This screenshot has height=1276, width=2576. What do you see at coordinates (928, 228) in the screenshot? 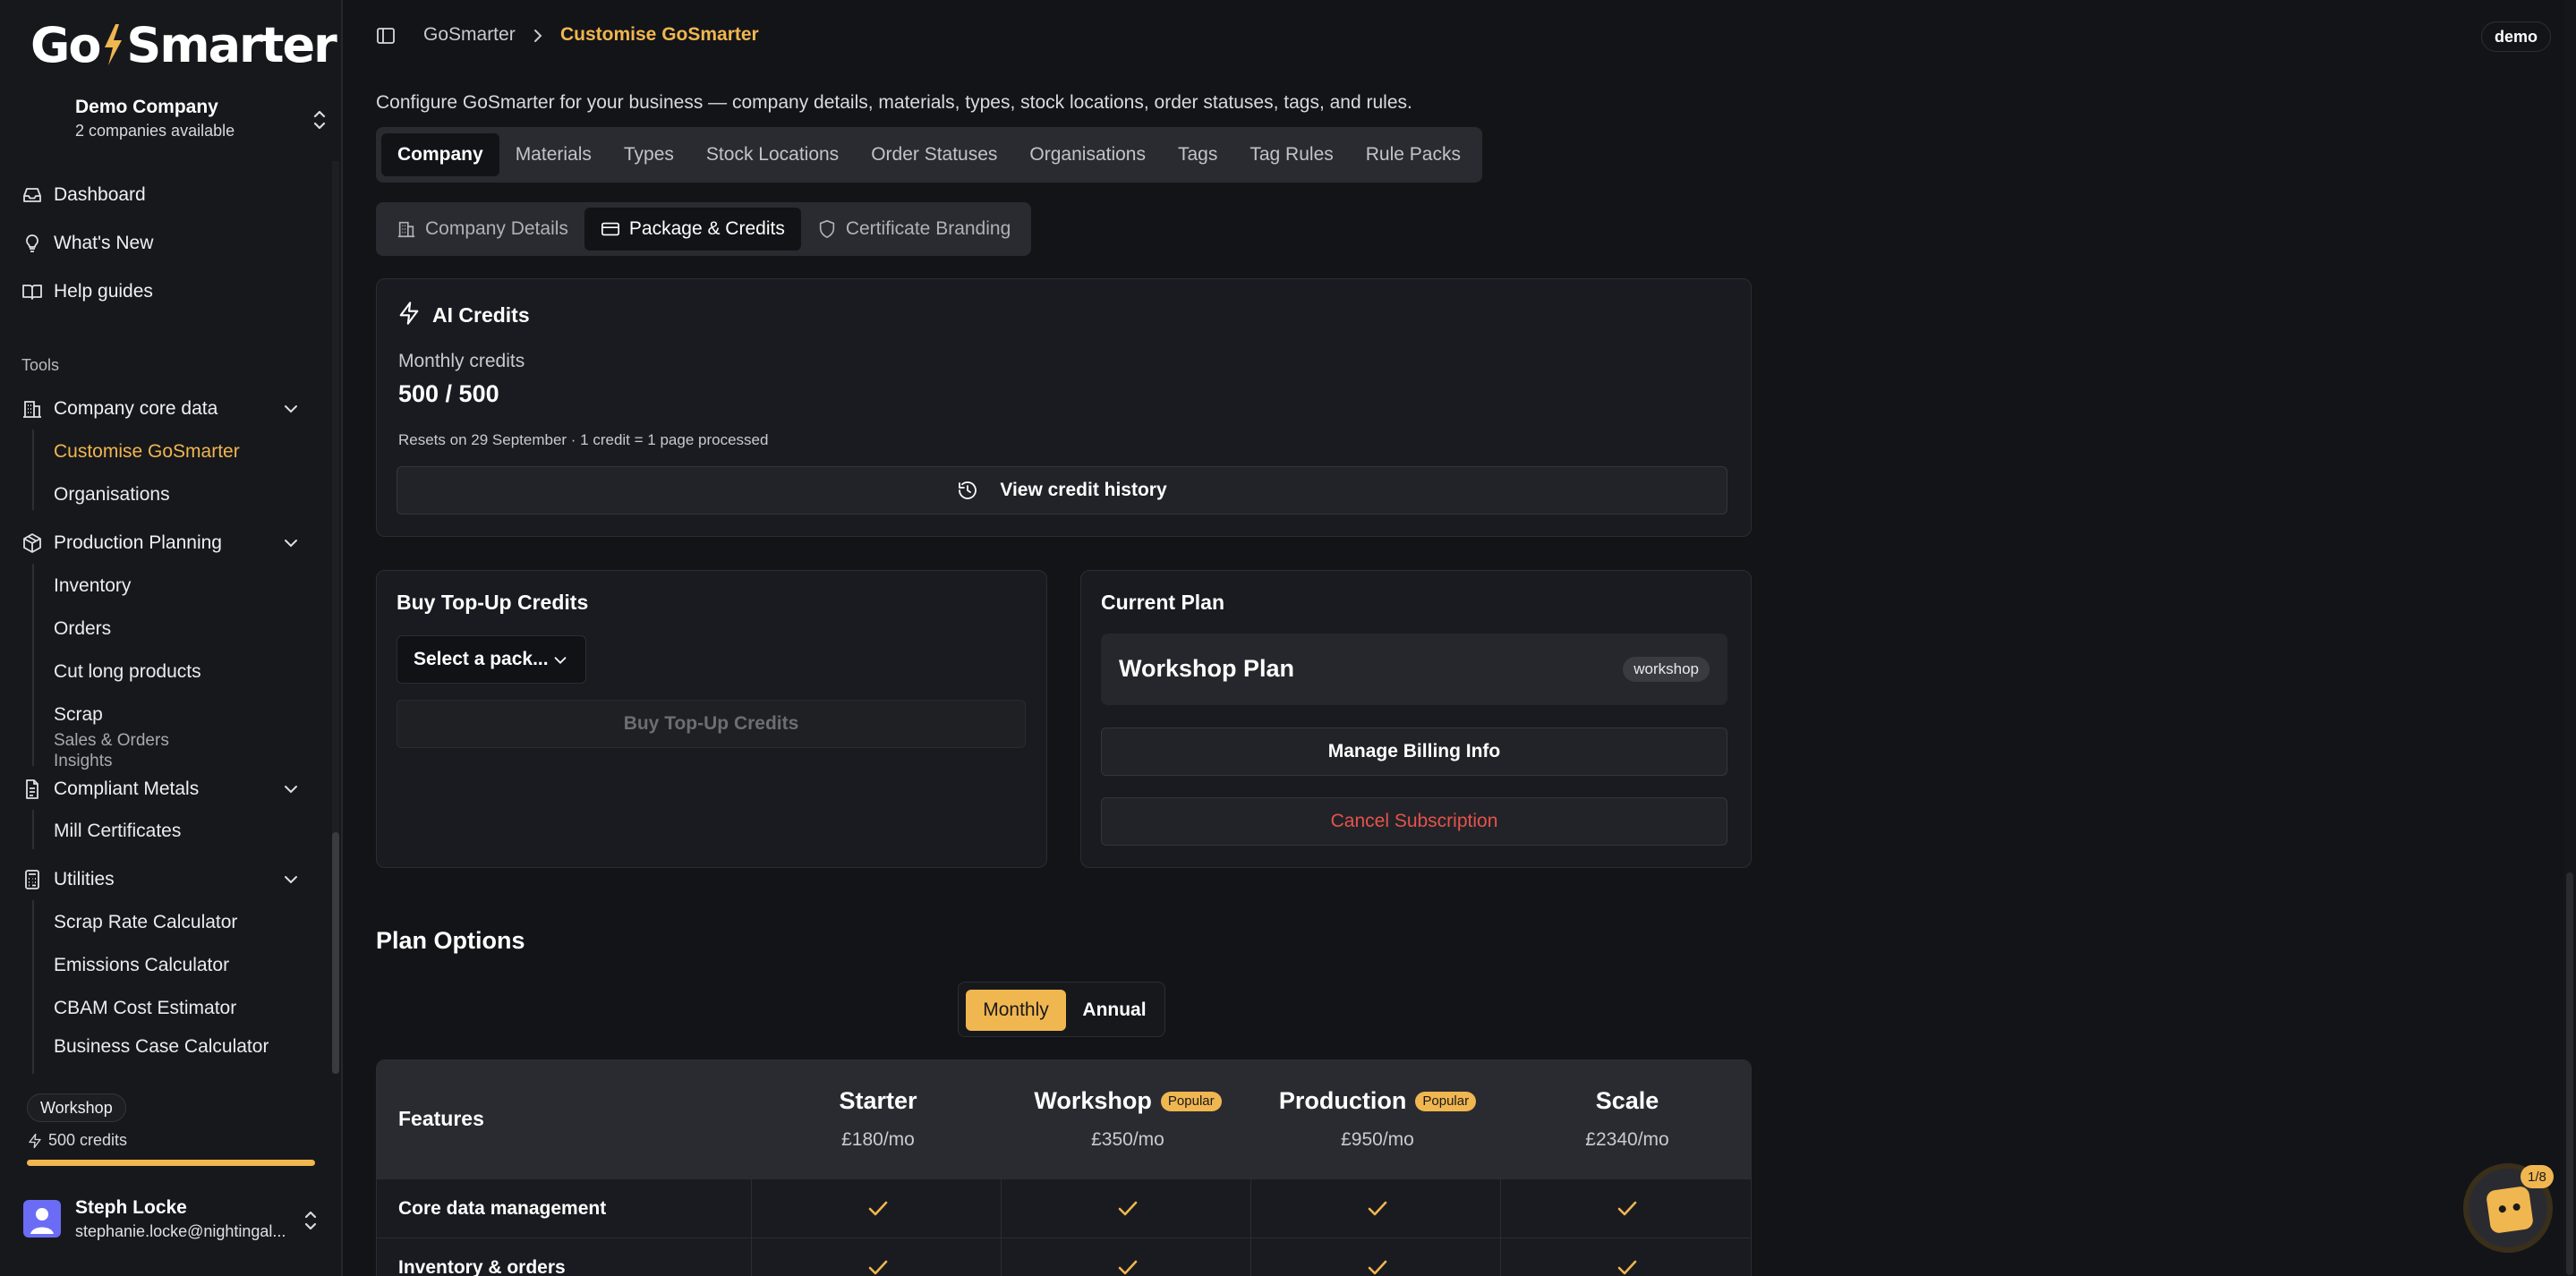
I see `subtab-label: Certificate Branding` at bounding box center [928, 228].